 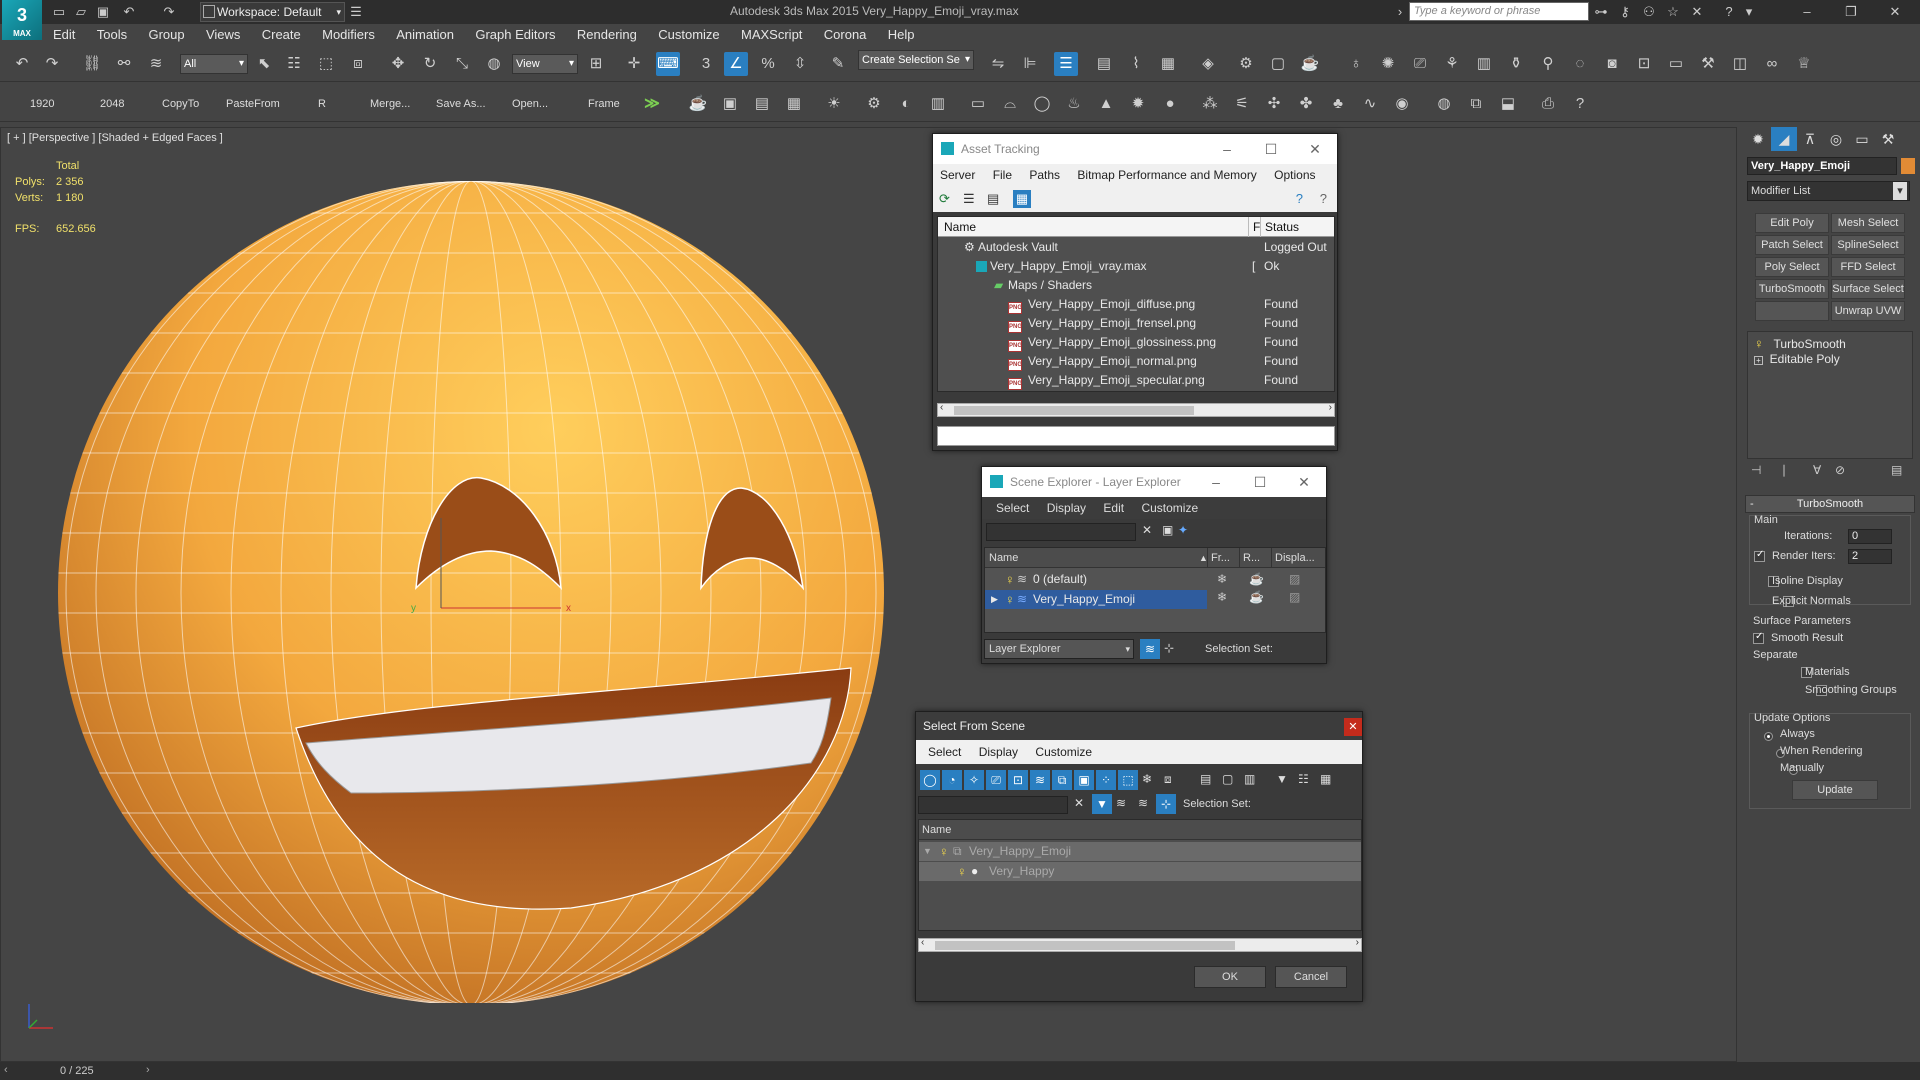 I want to click on save-icon: ▣, so click(x=103, y=12).